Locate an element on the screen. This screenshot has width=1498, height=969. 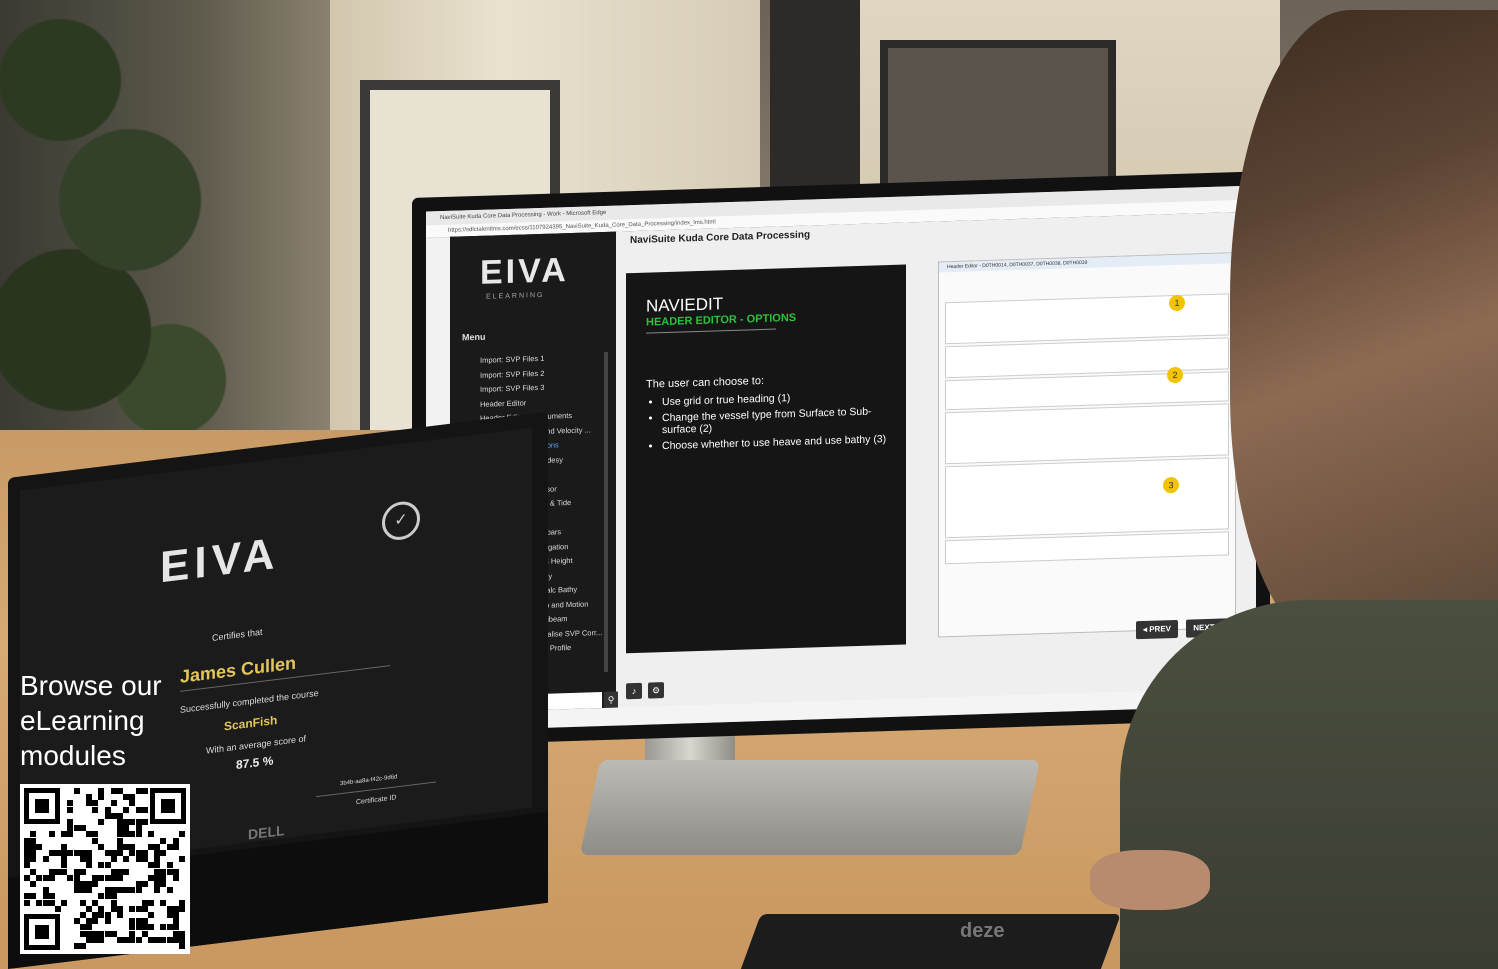
qr-code is located at coordinates (105, 869).